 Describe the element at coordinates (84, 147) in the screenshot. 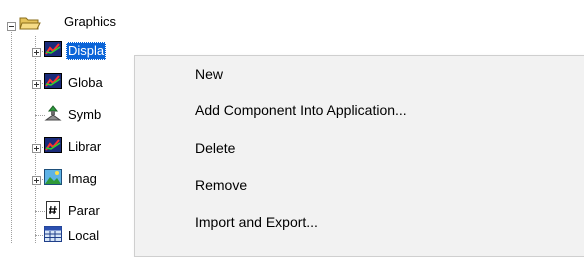

I see `tree-node-library: Librar` at that location.